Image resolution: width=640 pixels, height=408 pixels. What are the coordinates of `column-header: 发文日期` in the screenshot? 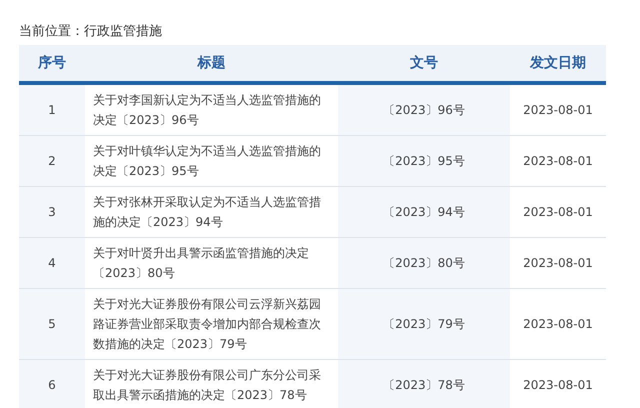 It's located at (557, 63).